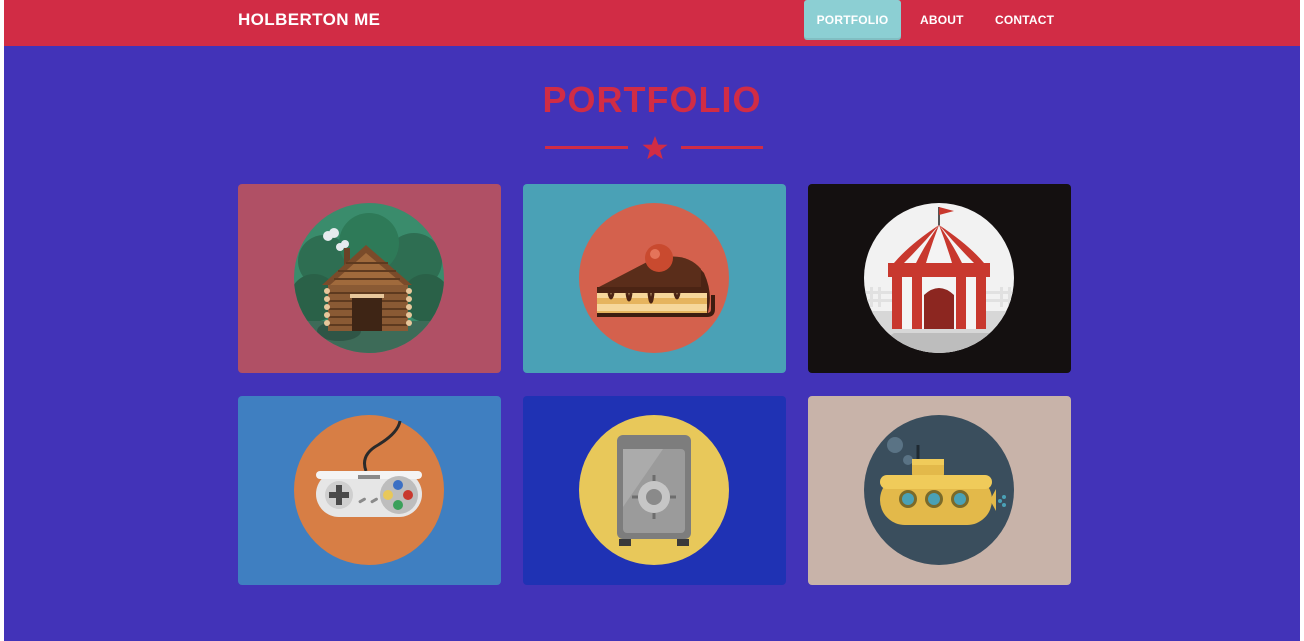 This screenshot has width=1304, height=641. I want to click on game-controller-icon, so click(369, 490).